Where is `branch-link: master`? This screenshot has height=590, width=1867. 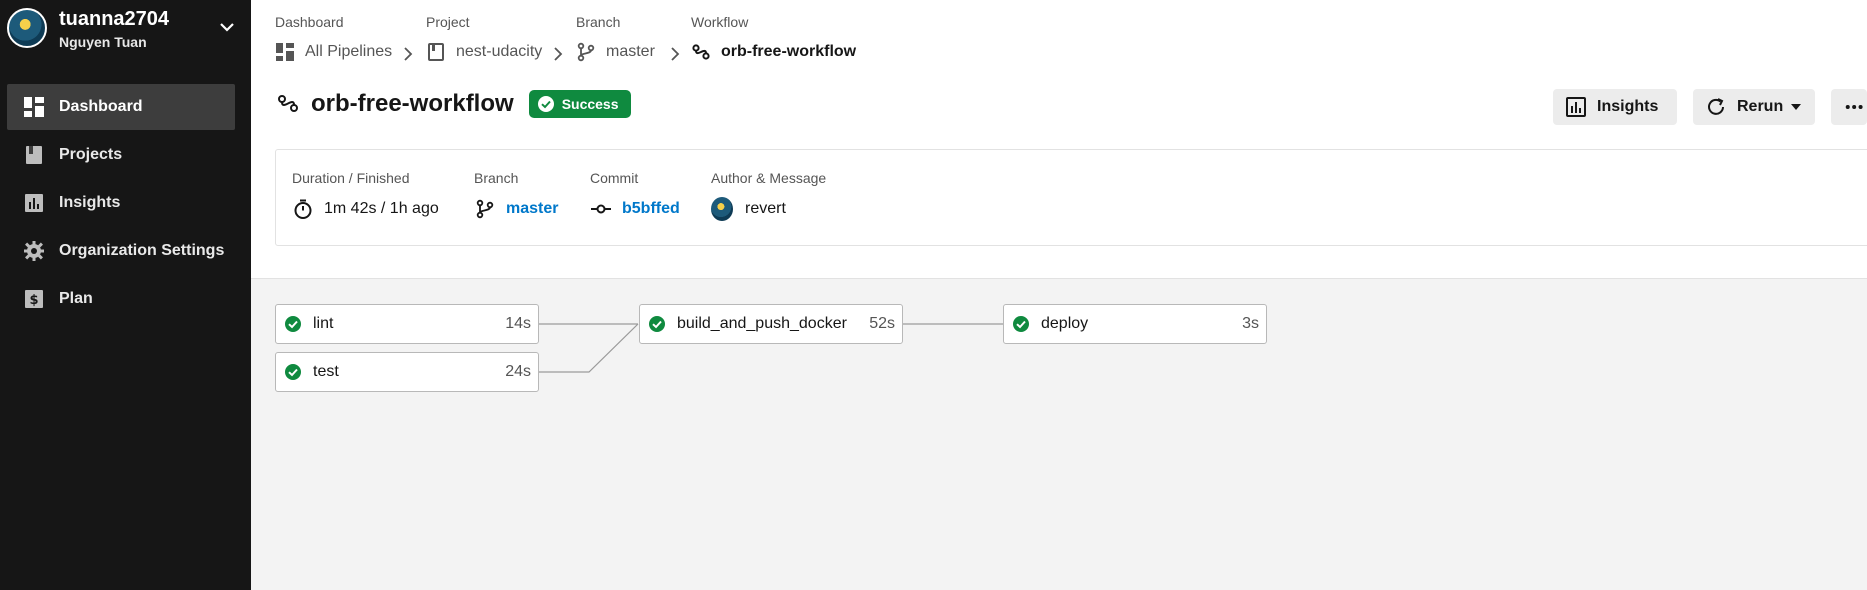
branch-link: master is located at coordinates (532, 209).